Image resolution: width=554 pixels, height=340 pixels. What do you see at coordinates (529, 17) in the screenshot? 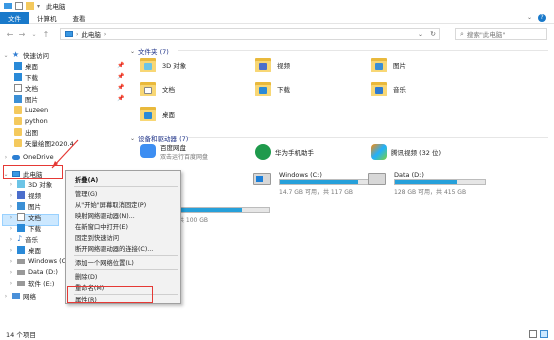
I see `expand-ribbon-icon: ⌄` at bounding box center [529, 17].